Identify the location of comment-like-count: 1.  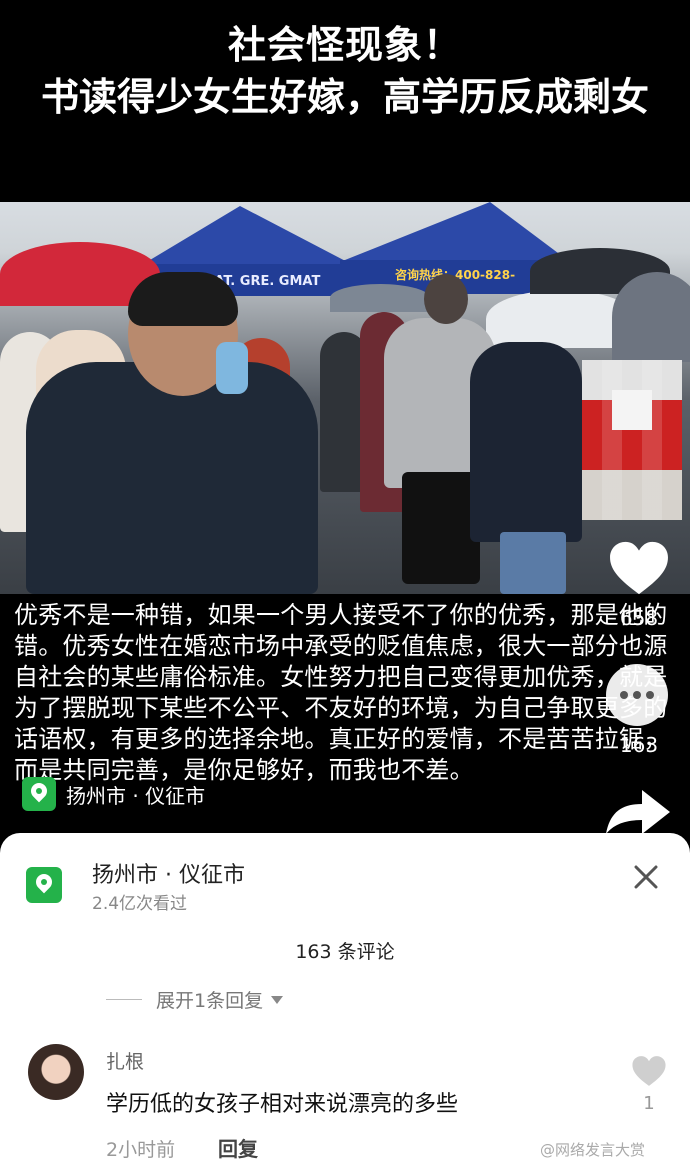
(649, 1103).